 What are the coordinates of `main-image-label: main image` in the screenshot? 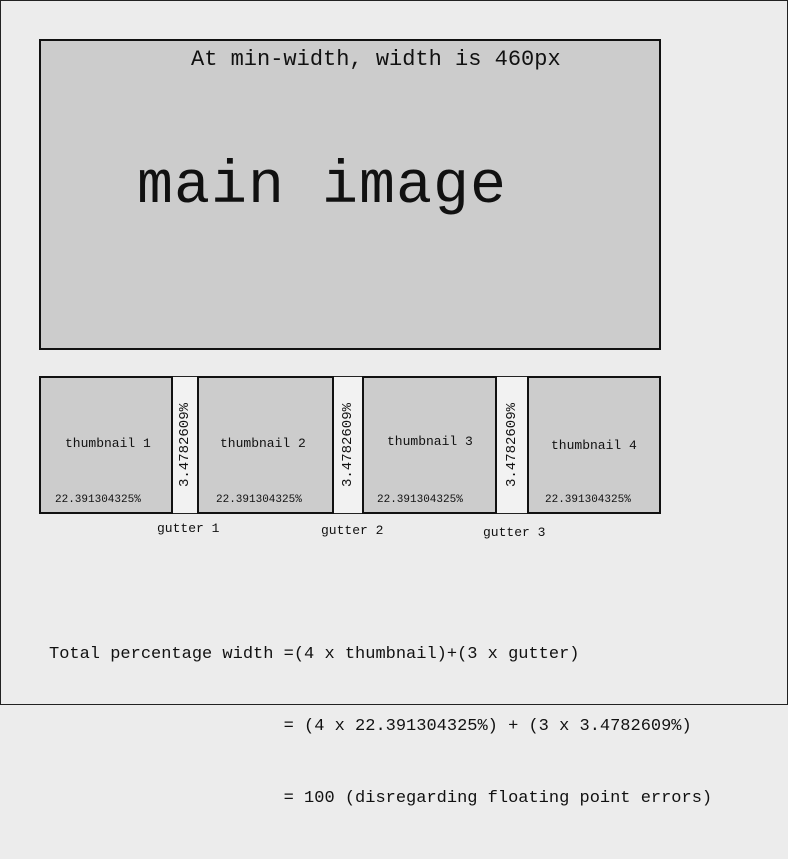 It's located at (322, 187).